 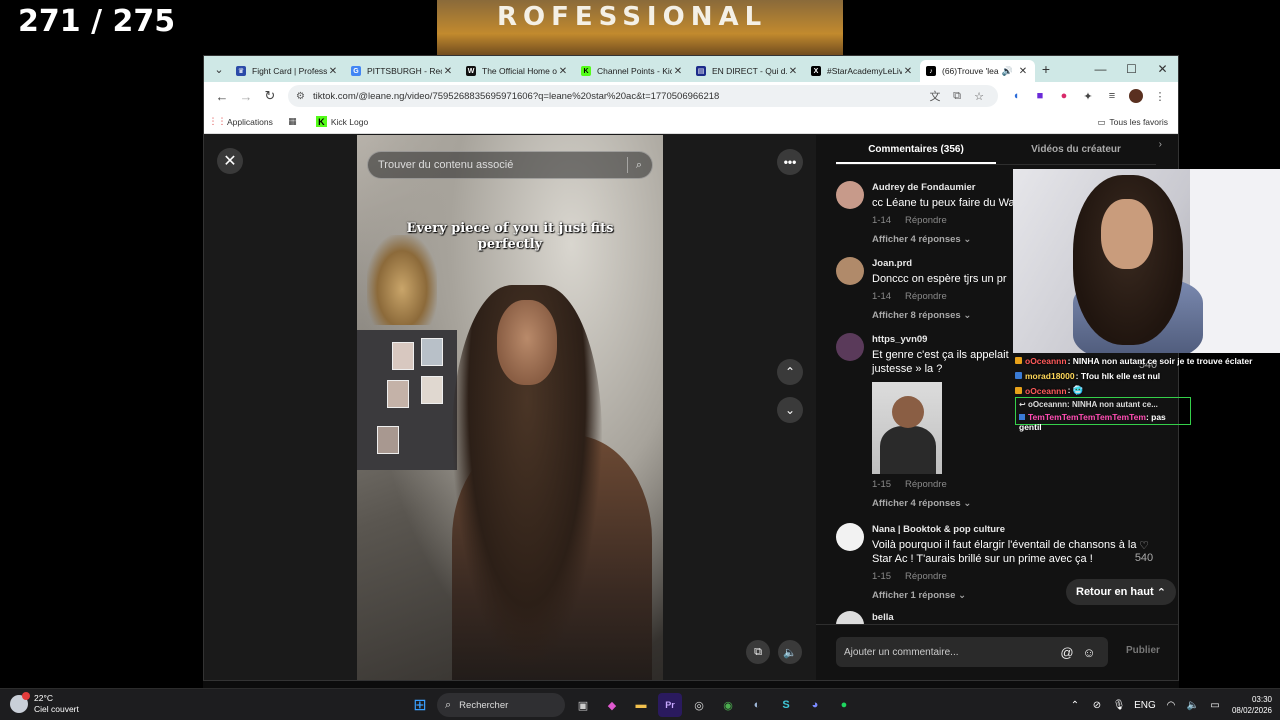 I want to click on premiere-icon: Pr, so click(x=670, y=705).